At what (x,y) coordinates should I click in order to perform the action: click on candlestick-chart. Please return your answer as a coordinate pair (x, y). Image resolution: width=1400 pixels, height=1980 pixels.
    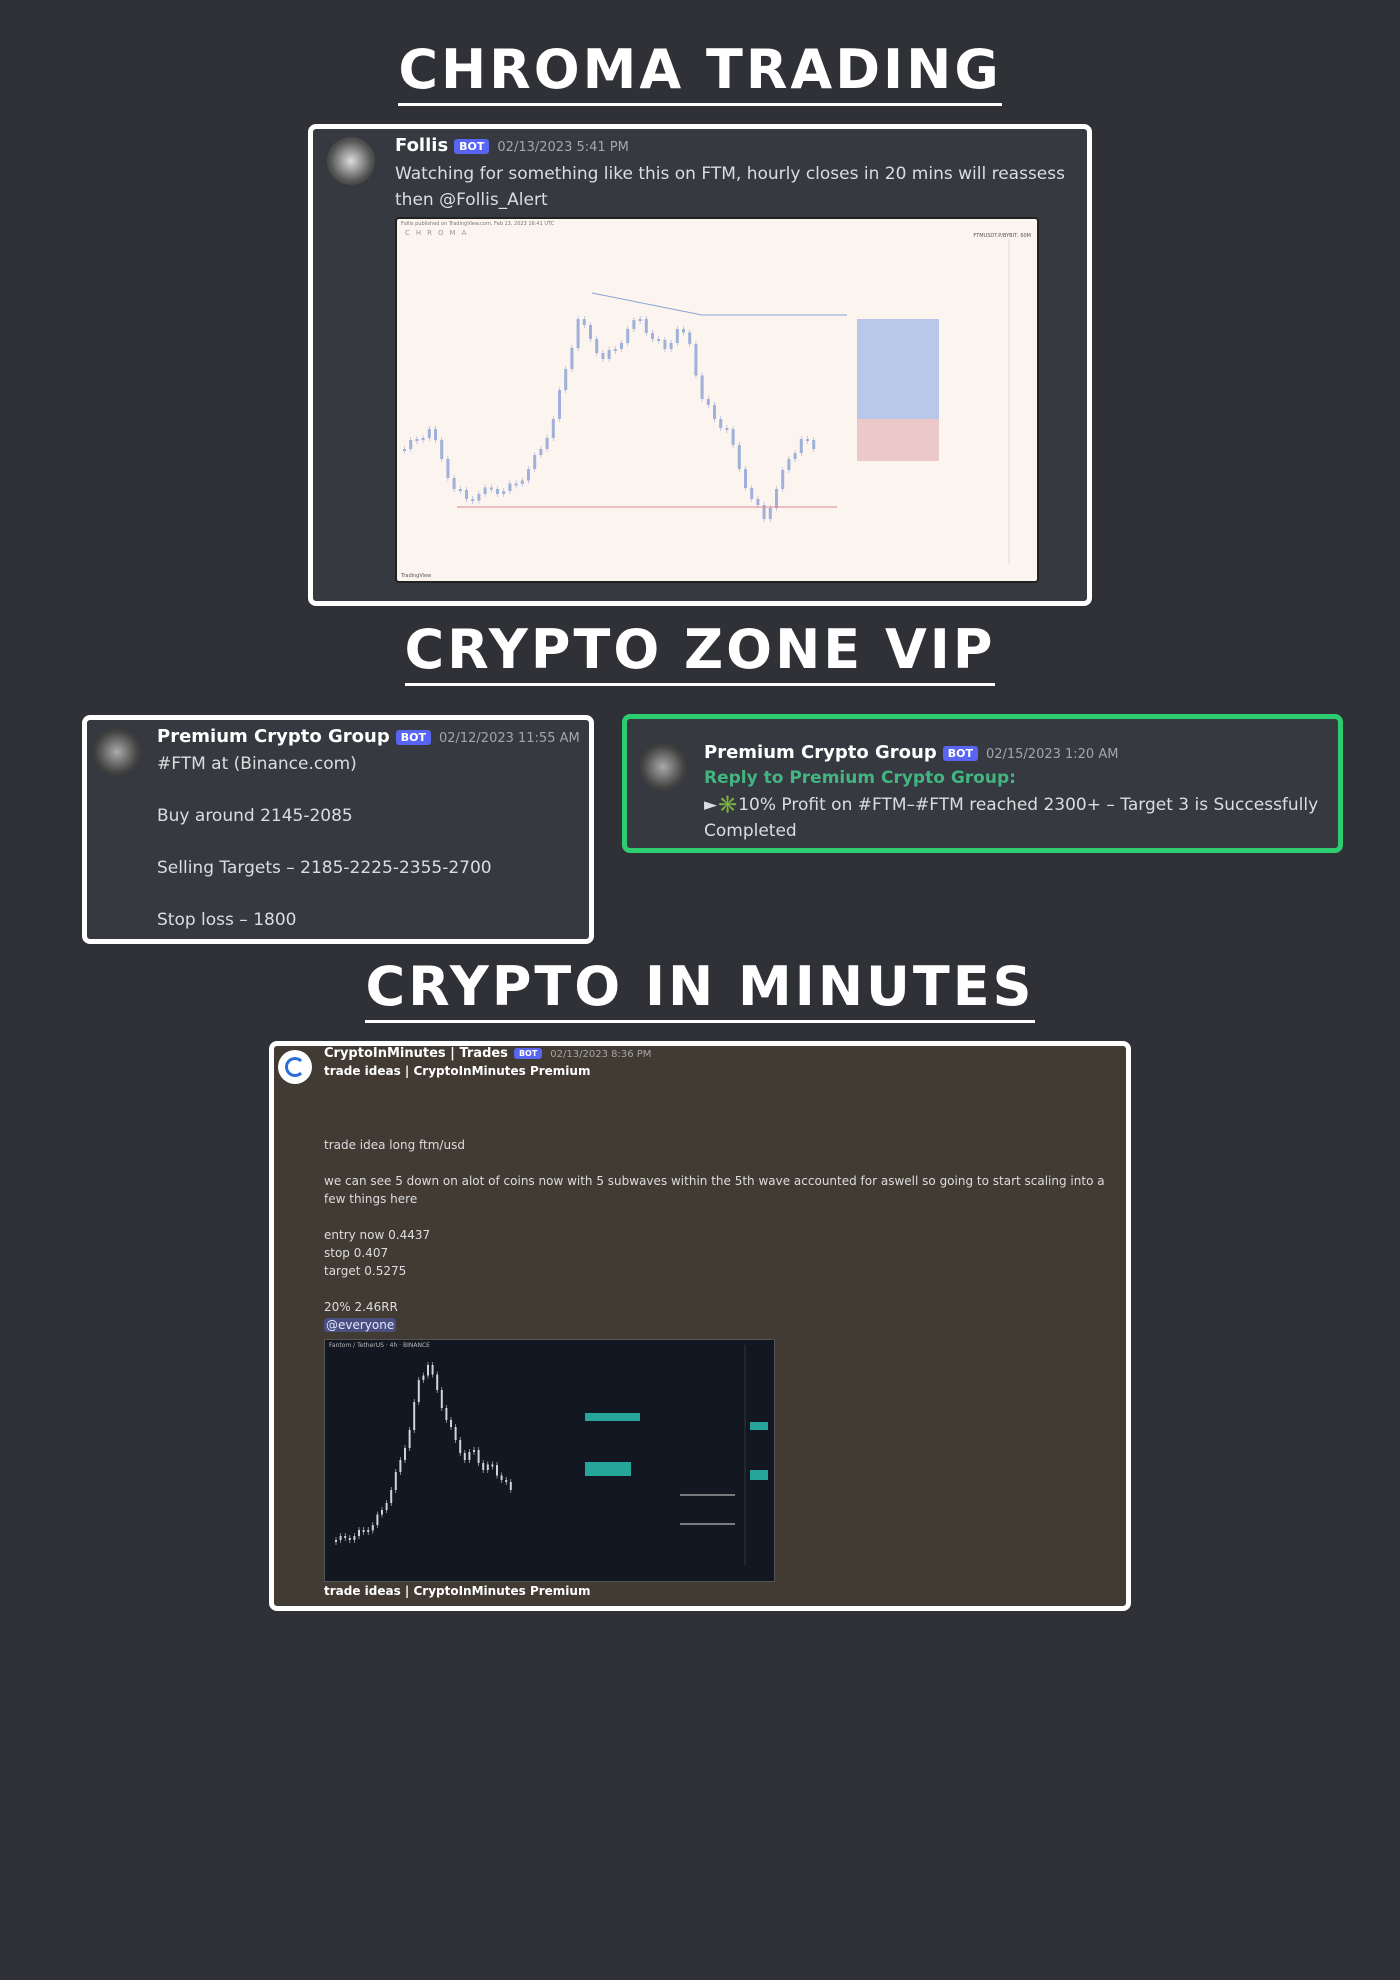
    Looking at the image, I should click on (706, 401).